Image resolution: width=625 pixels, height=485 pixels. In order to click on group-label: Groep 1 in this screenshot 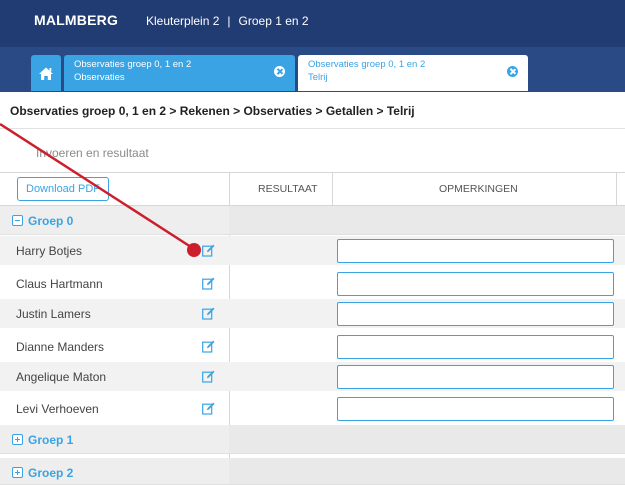, I will do `click(50, 440)`.